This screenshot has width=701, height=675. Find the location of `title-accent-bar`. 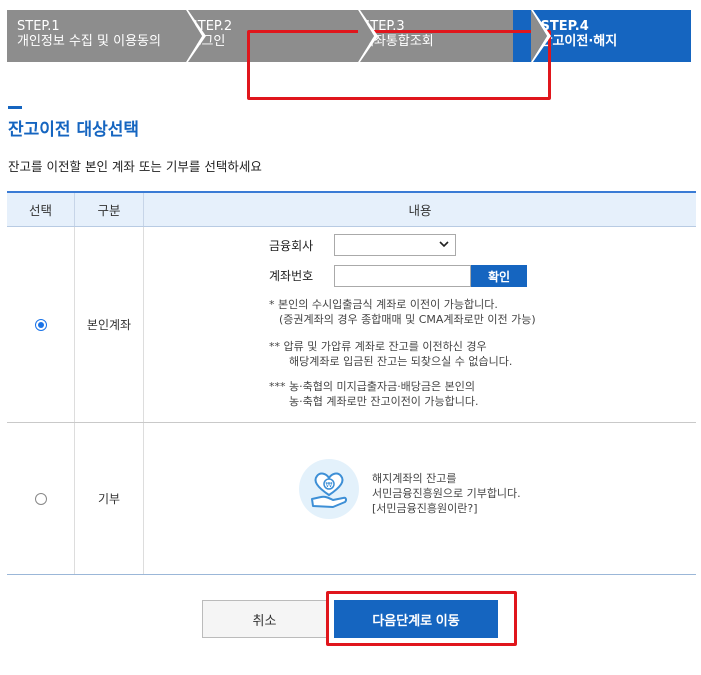

title-accent-bar is located at coordinates (15, 107).